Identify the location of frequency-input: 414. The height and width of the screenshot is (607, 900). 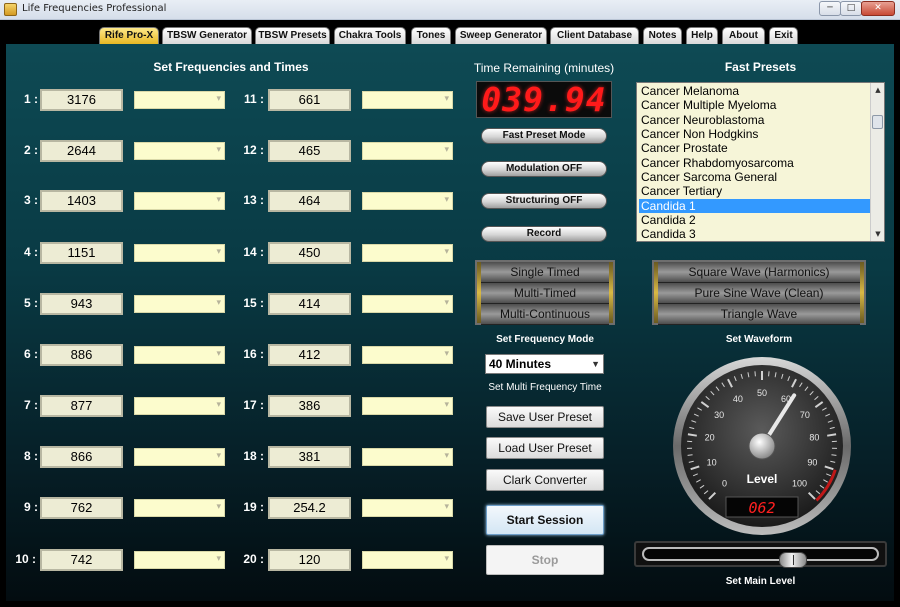
(309, 304).